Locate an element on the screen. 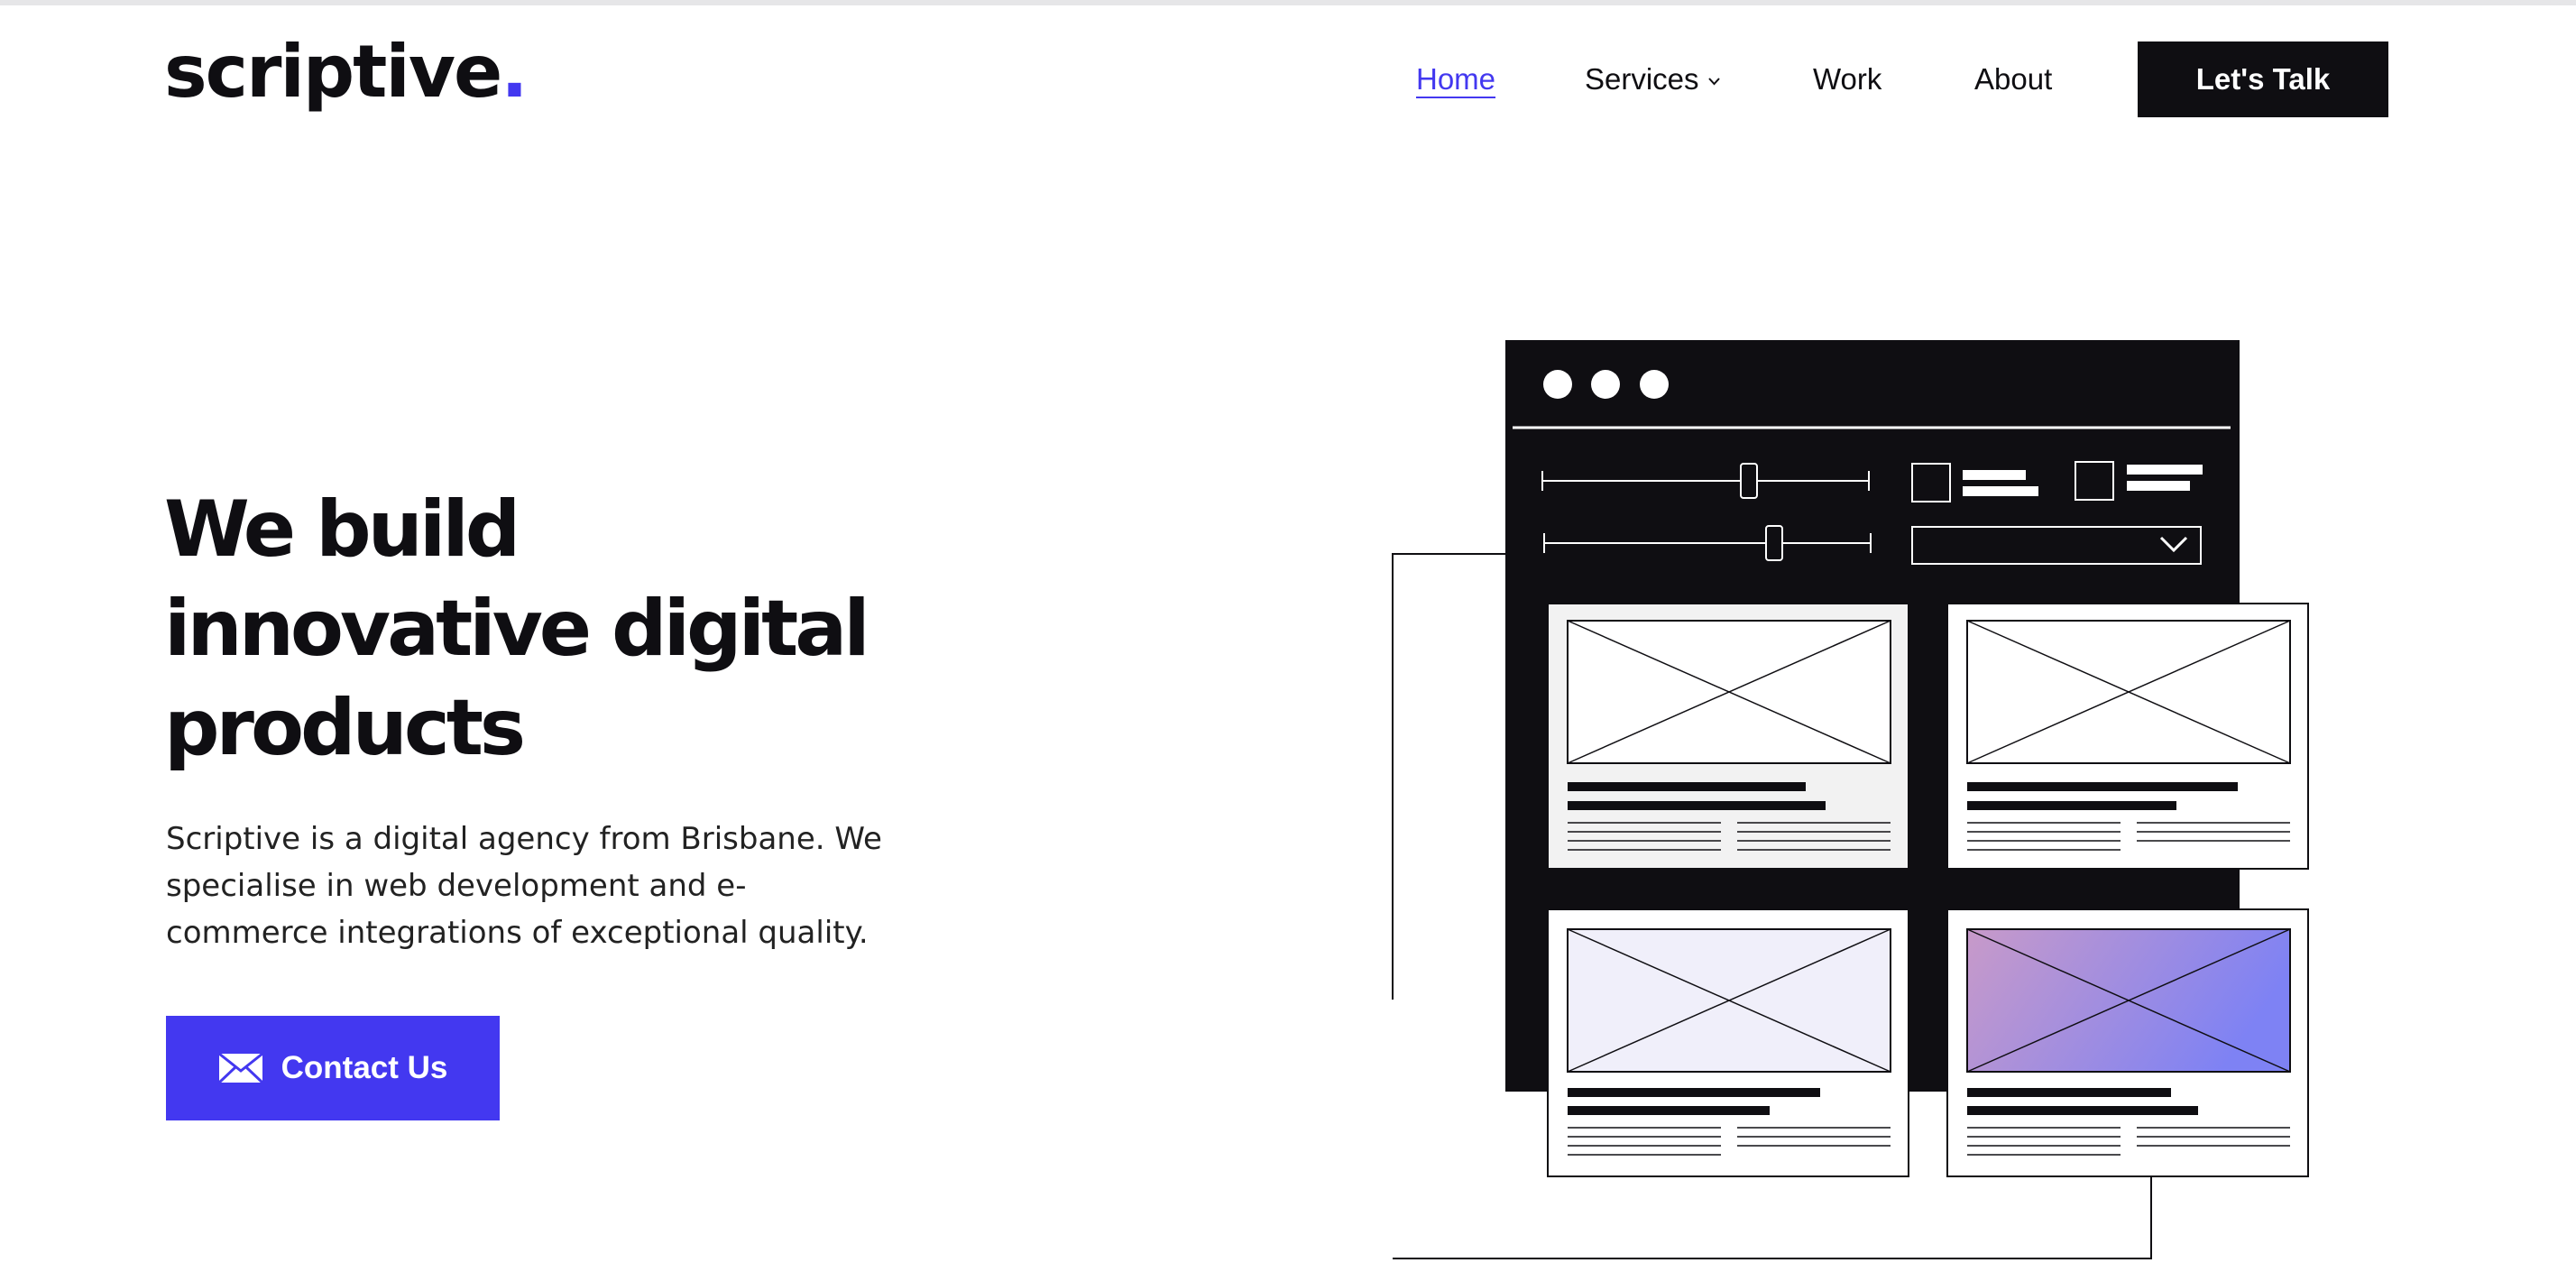 This screenshot has width=2576, height=1263. contact-us-button: Contact Us is located at coordinates (333, 1068).